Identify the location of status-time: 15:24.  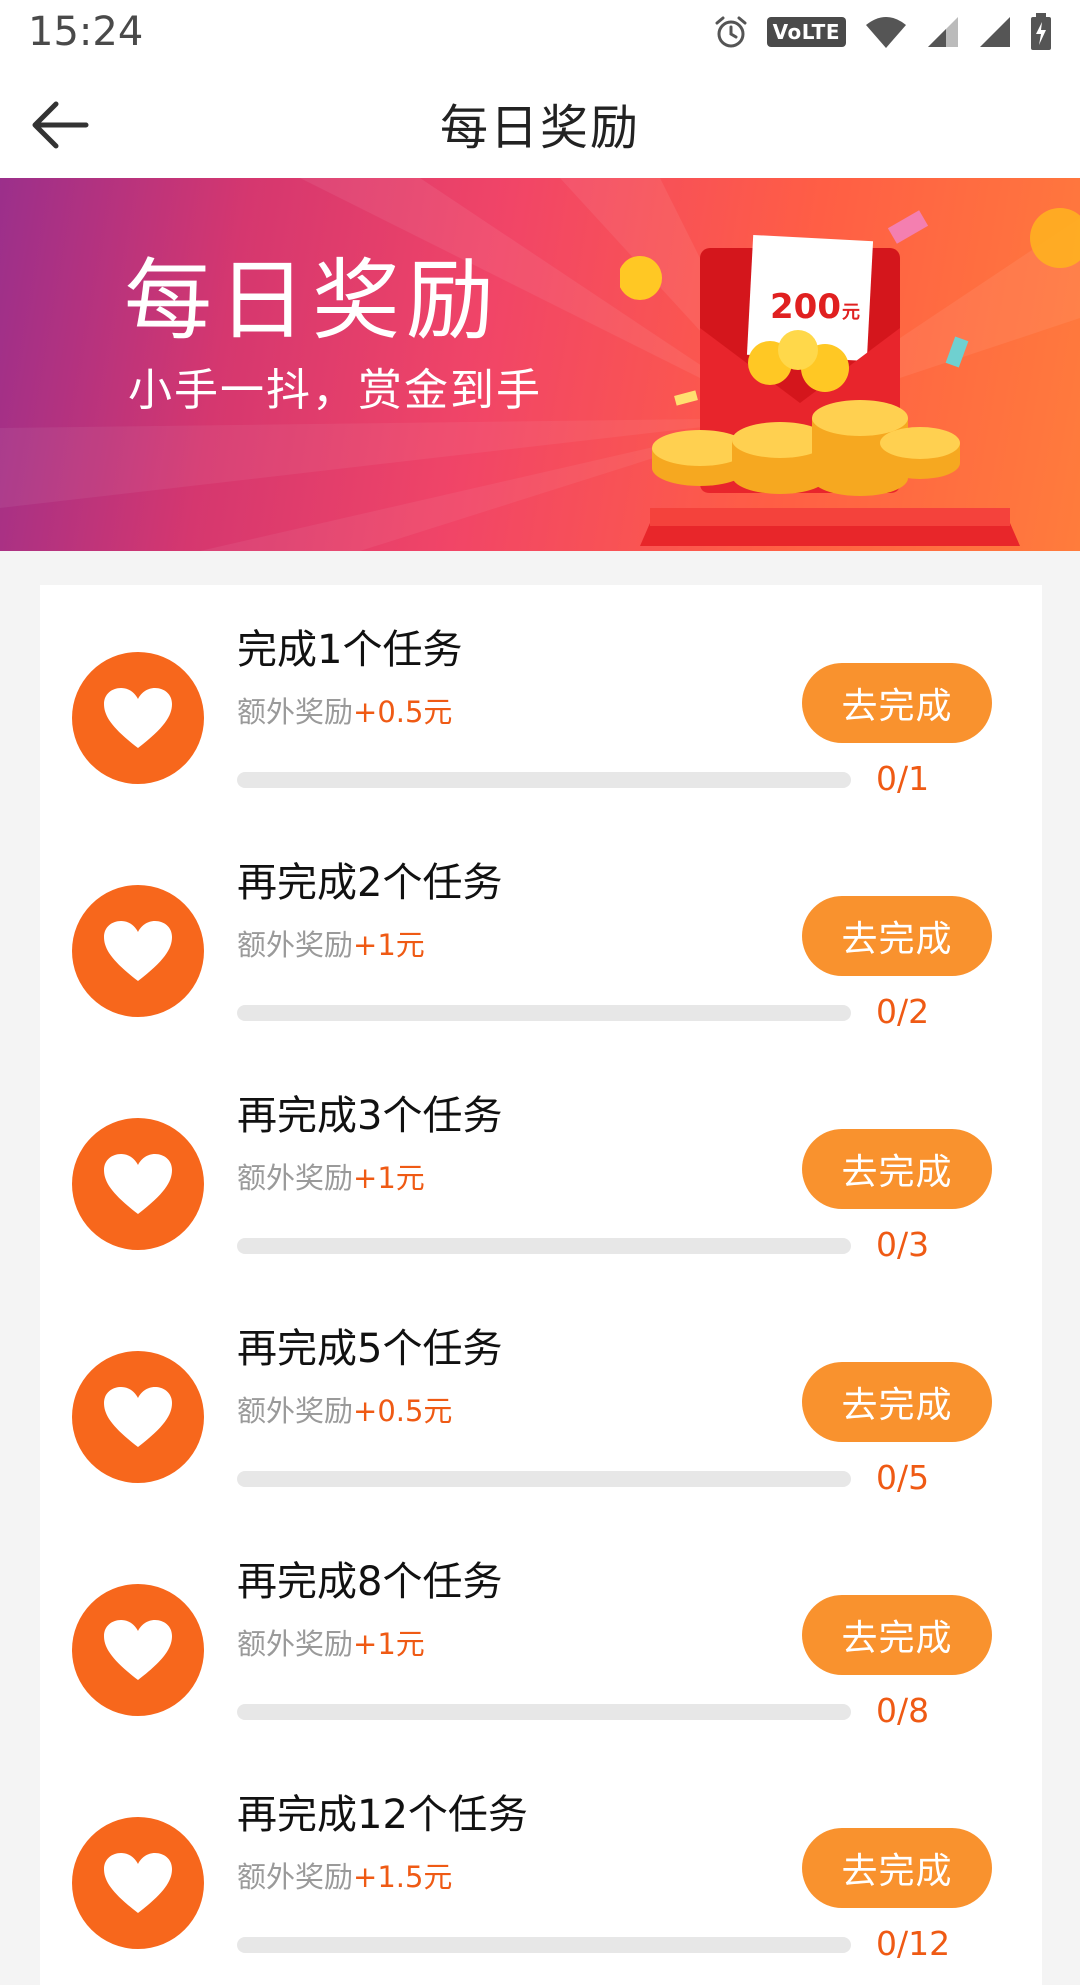
(86, 32).